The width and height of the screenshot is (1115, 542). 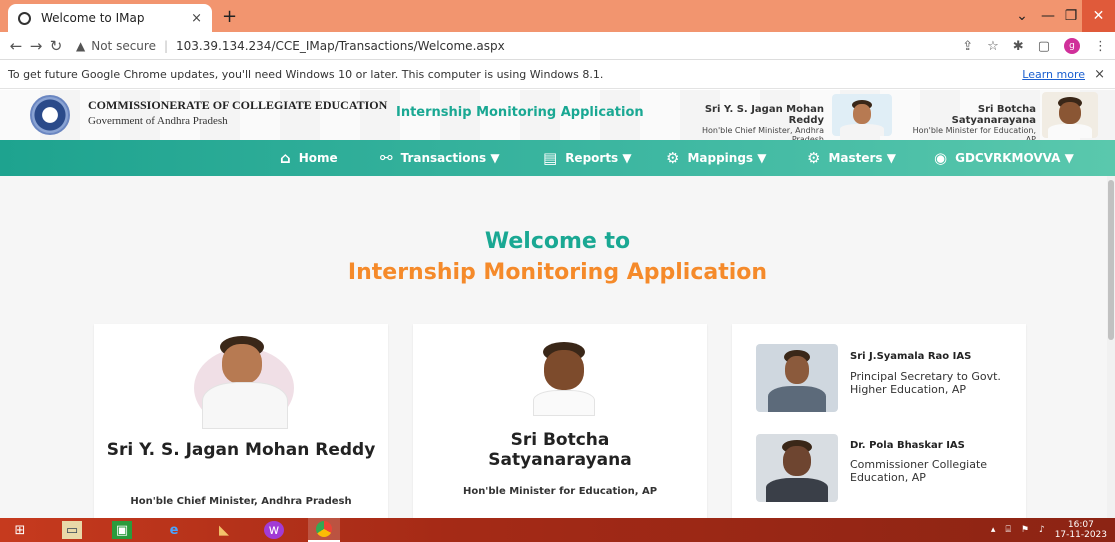 What do you see at coordinates (557, 241) in the screenshot?
I see `welcome-heading: Welcome to` at bounding box center [557, 241].